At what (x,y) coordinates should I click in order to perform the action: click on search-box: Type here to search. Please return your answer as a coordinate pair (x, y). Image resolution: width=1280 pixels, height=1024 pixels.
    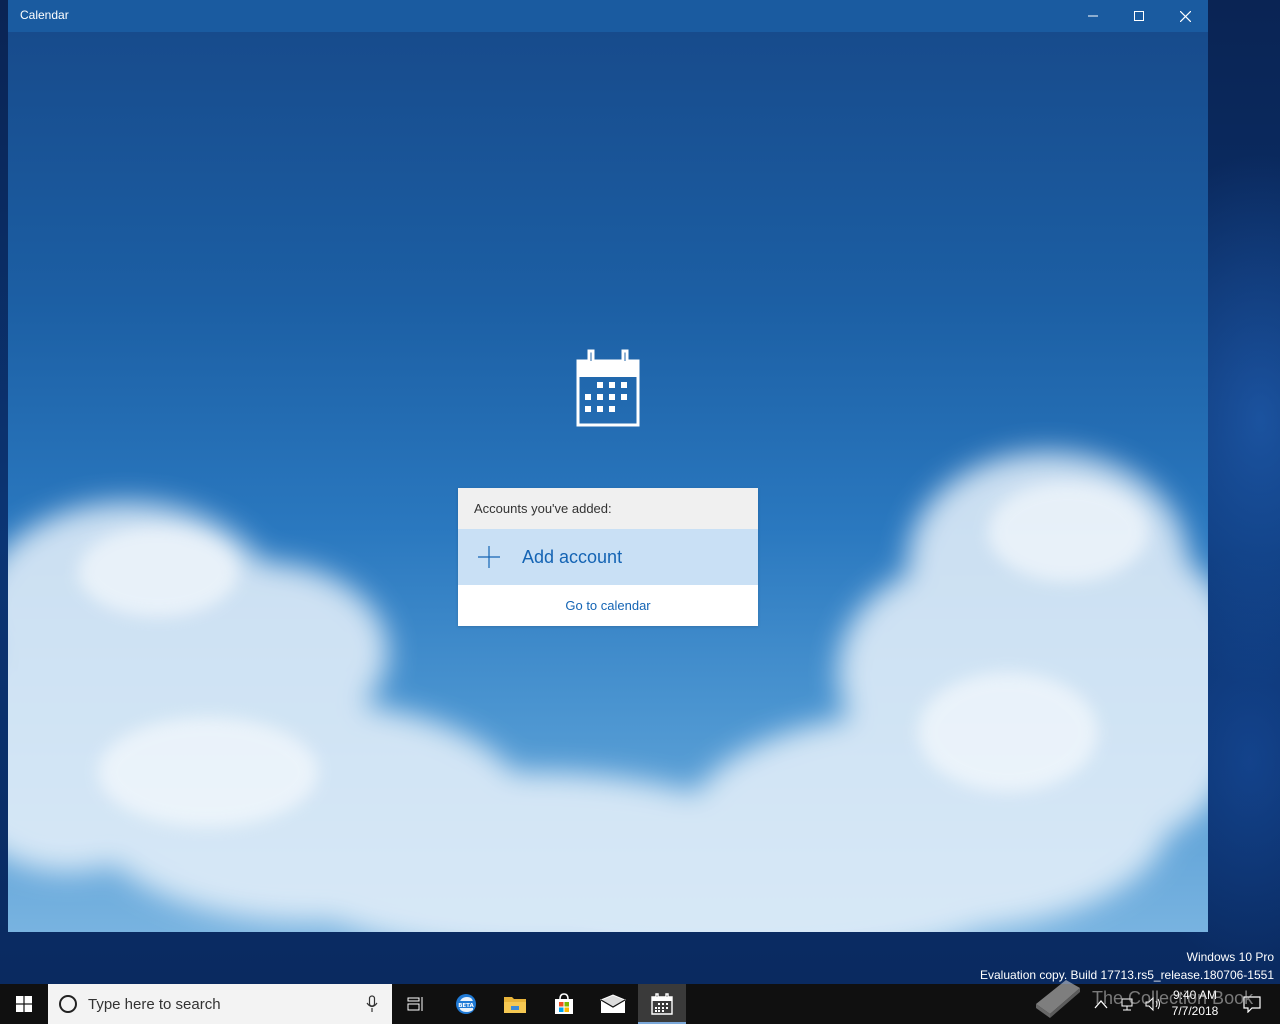
    Looking at the image, I should click on (220, 1004).